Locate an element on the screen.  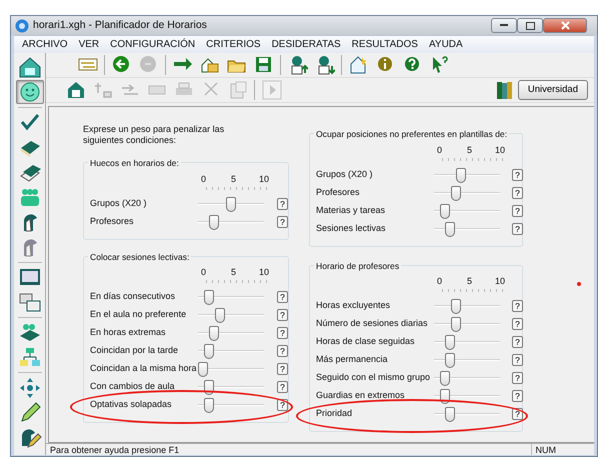
instruction-text: Exprese un peso para penalizar las siguientes condiciones: is located at coordinates (154, 135).